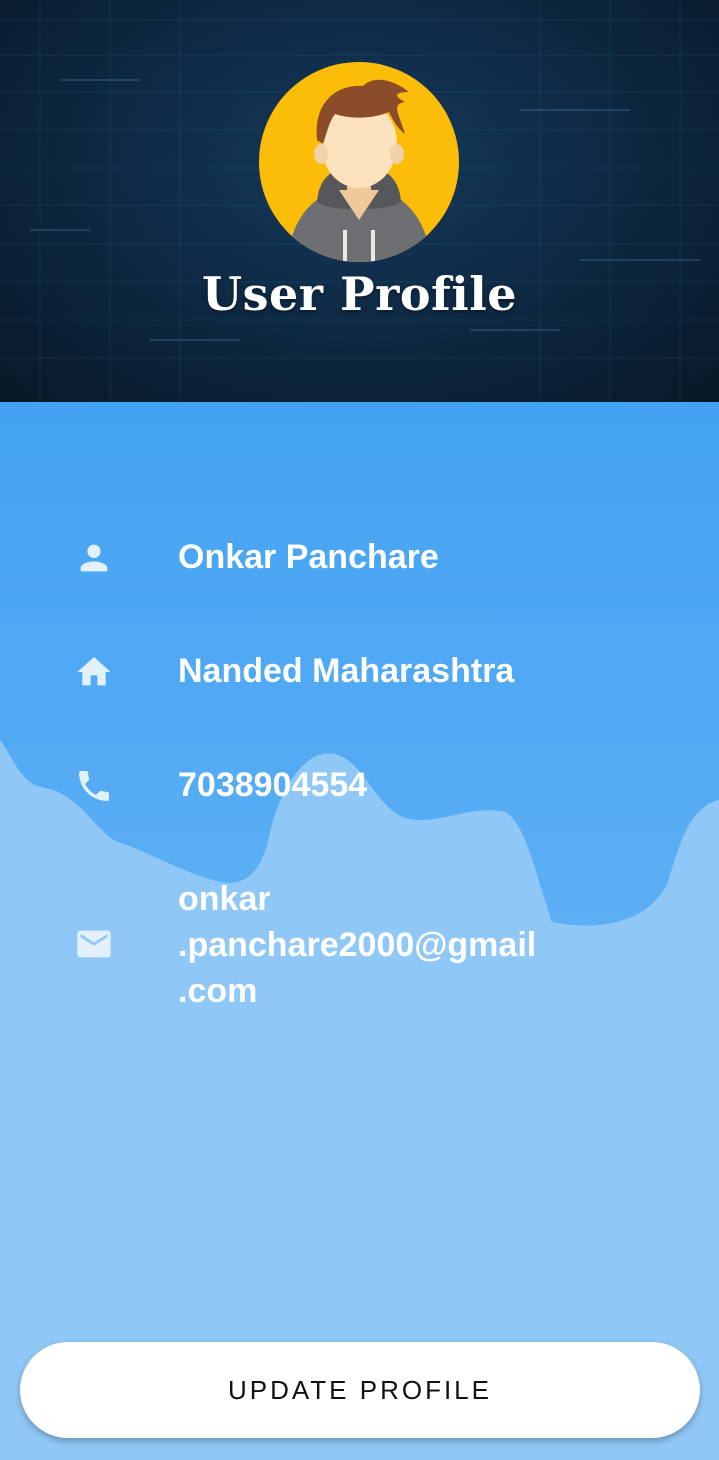  I want to click on avatar, so click(359, 162).